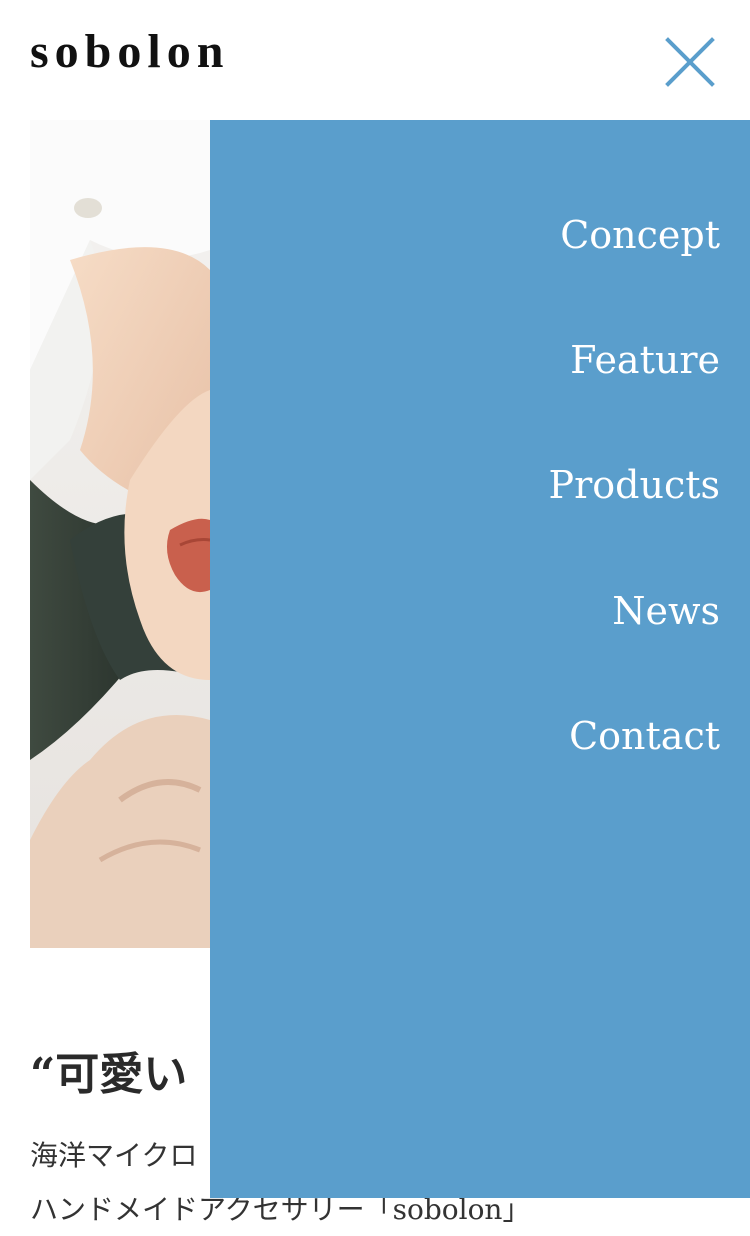 The width and height of the screenshot is (750, 1236). What do you see at coordinates (109, 1075) in the screenshot?
I see `section-heading: “可愛い` at bounding box center [109, 1075].